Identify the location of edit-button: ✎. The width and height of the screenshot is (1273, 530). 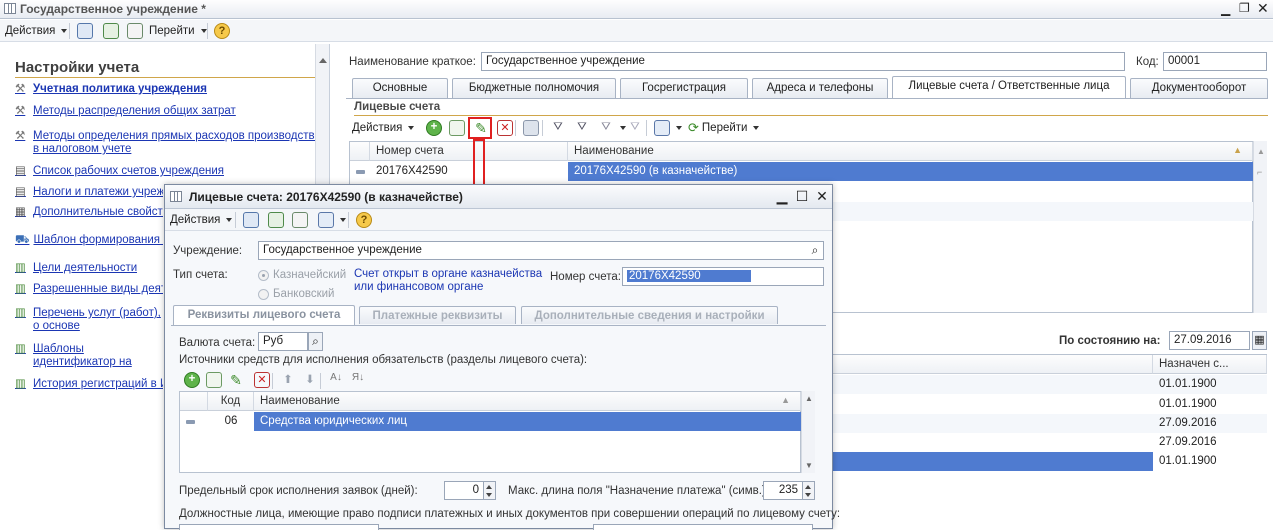
(481, 128).